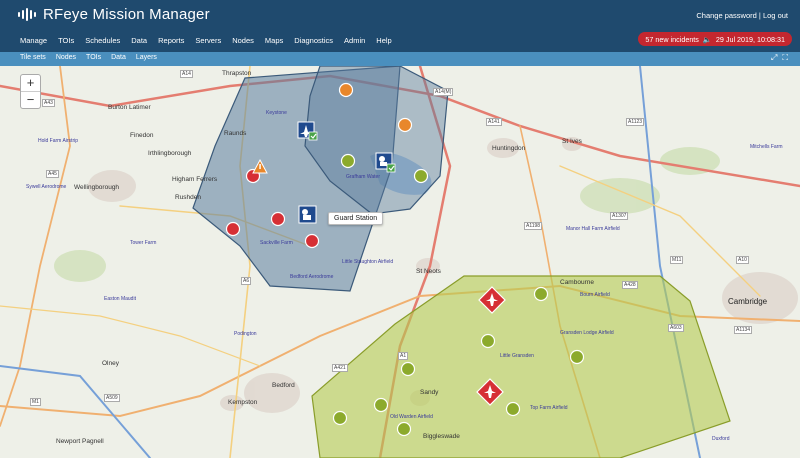 This screenshot has width=800, height=458. Describe the element at coordinates (118, 57) in the screenshot. I see `subnav-data: Data` at that location.